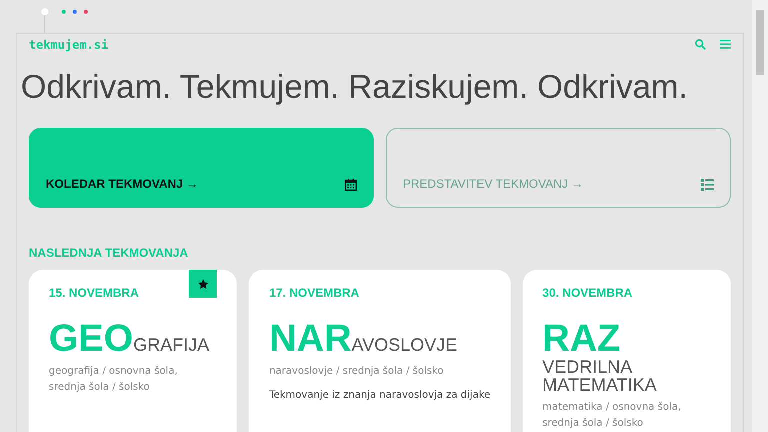 The image size is (768, 432). I want to click on action-card: KOLEDAR TEKMOVANJ →, so click(201, 168).